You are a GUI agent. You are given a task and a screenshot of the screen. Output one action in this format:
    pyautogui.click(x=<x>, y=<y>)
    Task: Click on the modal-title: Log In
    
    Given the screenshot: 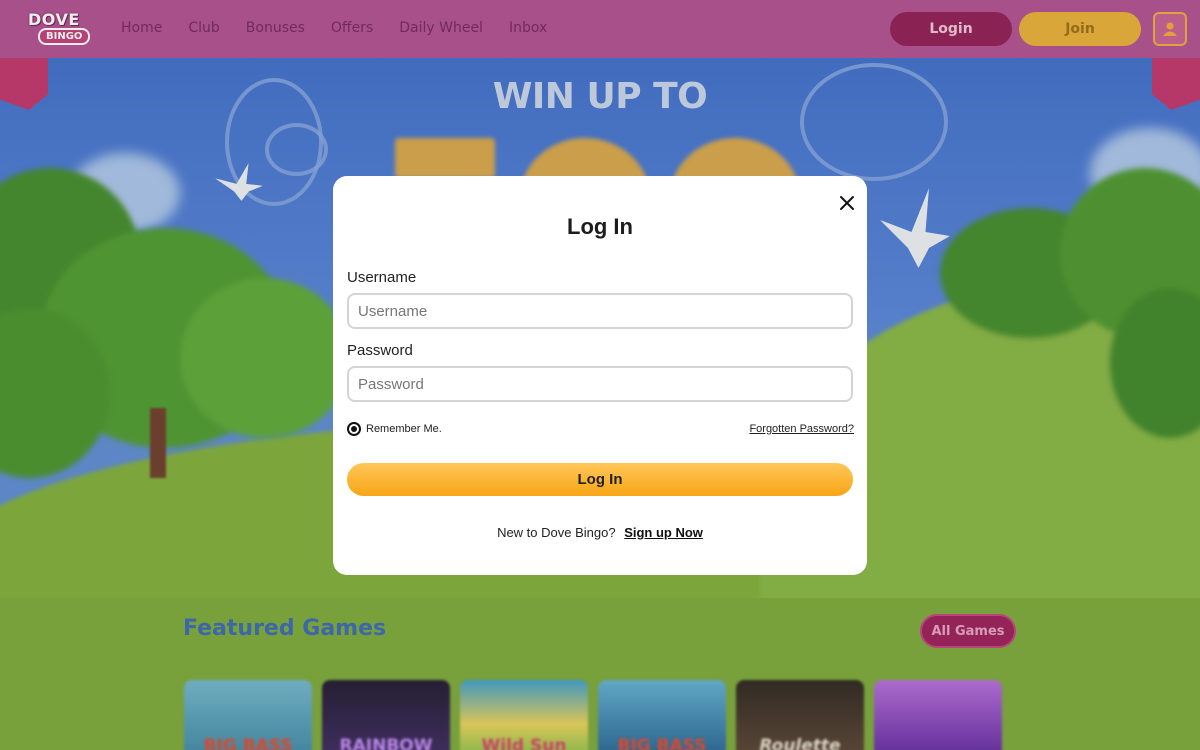 What is the action you would take?
    pyautogui.click(x=600, y=226)
    